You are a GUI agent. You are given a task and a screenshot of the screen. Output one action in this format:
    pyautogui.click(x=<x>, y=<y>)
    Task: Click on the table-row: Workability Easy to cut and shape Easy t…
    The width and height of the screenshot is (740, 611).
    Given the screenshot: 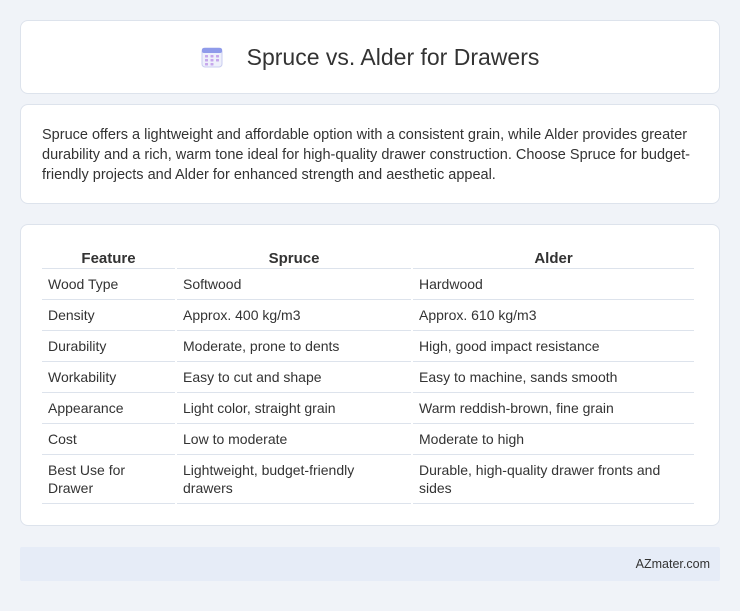 What is the action you would take?
    pyautogui.click(x=368, y=377)
    